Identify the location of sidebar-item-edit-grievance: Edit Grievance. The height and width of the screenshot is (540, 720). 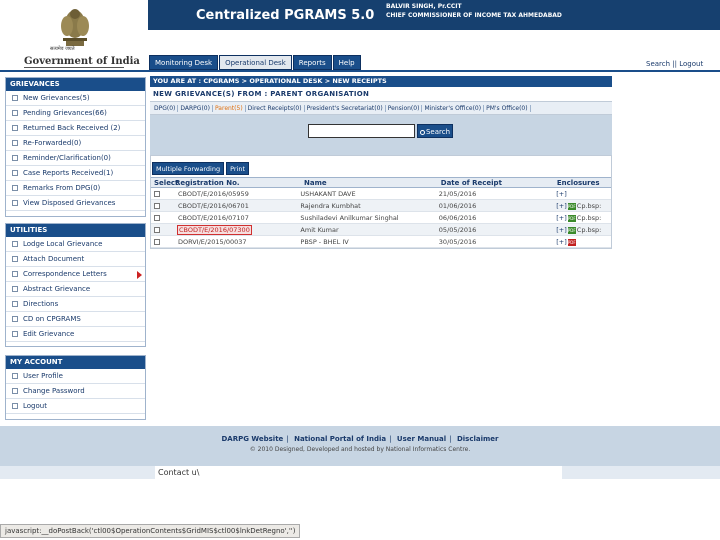
(75, 334).